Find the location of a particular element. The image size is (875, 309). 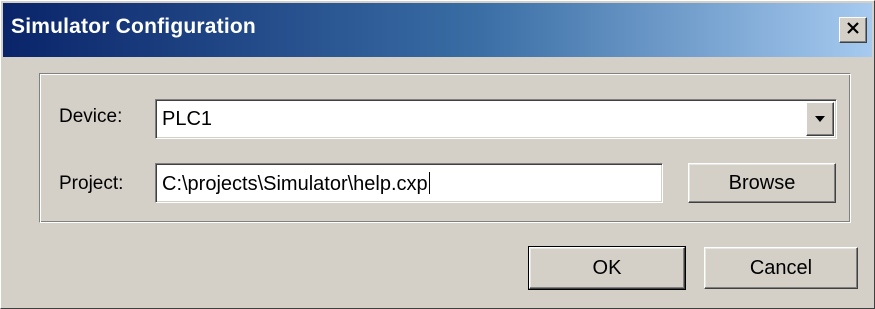

project-path-input: C:\projects\Simulator\help.cxp is located at coordinates (409, 183).